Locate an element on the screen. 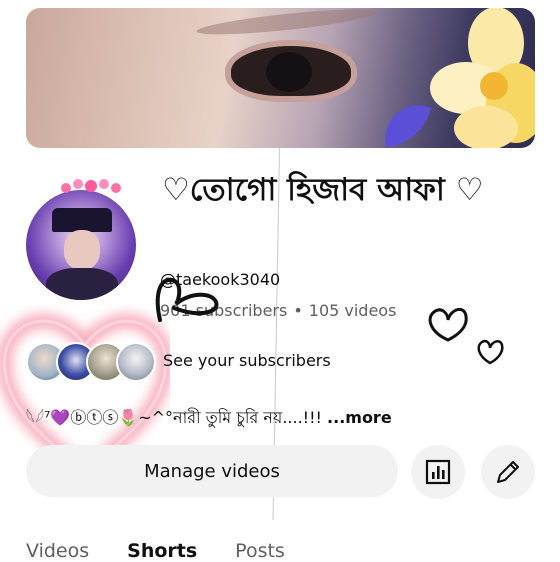  channel-stats: 901 subscribers • 105 videos is located at coordinates (278, 310).